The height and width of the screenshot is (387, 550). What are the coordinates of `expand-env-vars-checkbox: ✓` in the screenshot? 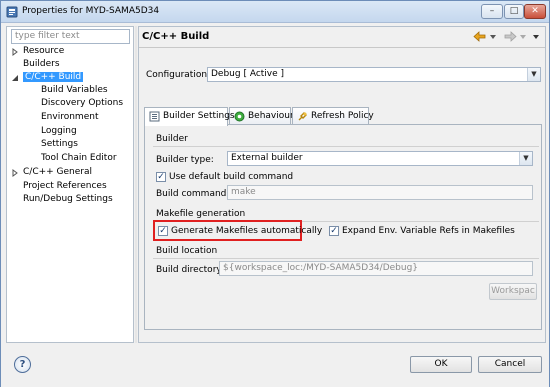 It's located at (334, 231).